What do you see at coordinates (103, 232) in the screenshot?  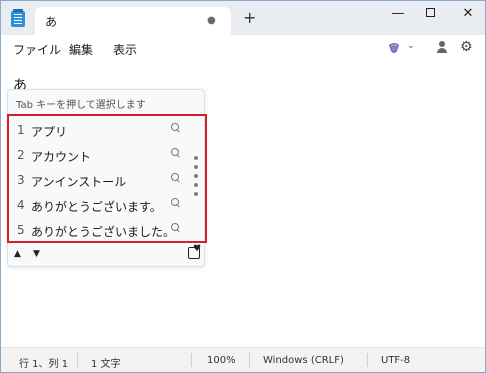 I see `candidate-text: ありがとうございました。` at bounding box center [103, 232].